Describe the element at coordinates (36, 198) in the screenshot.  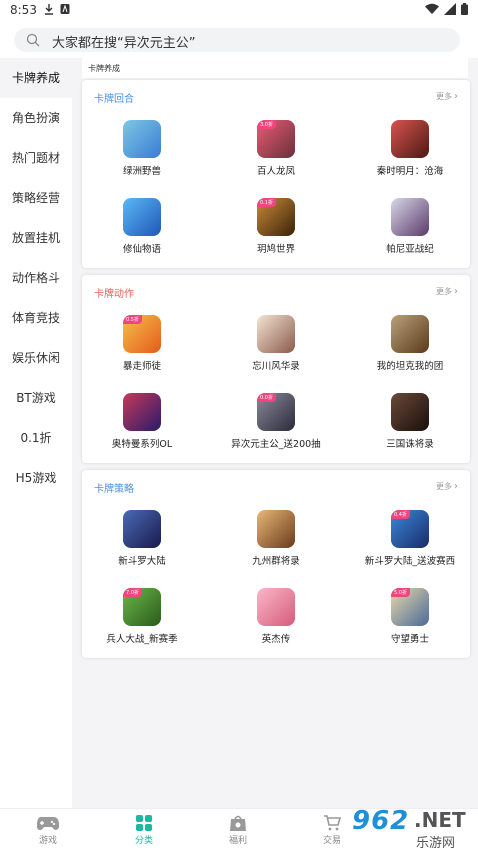
I see `sidebar-item: 策略经营` at that location.